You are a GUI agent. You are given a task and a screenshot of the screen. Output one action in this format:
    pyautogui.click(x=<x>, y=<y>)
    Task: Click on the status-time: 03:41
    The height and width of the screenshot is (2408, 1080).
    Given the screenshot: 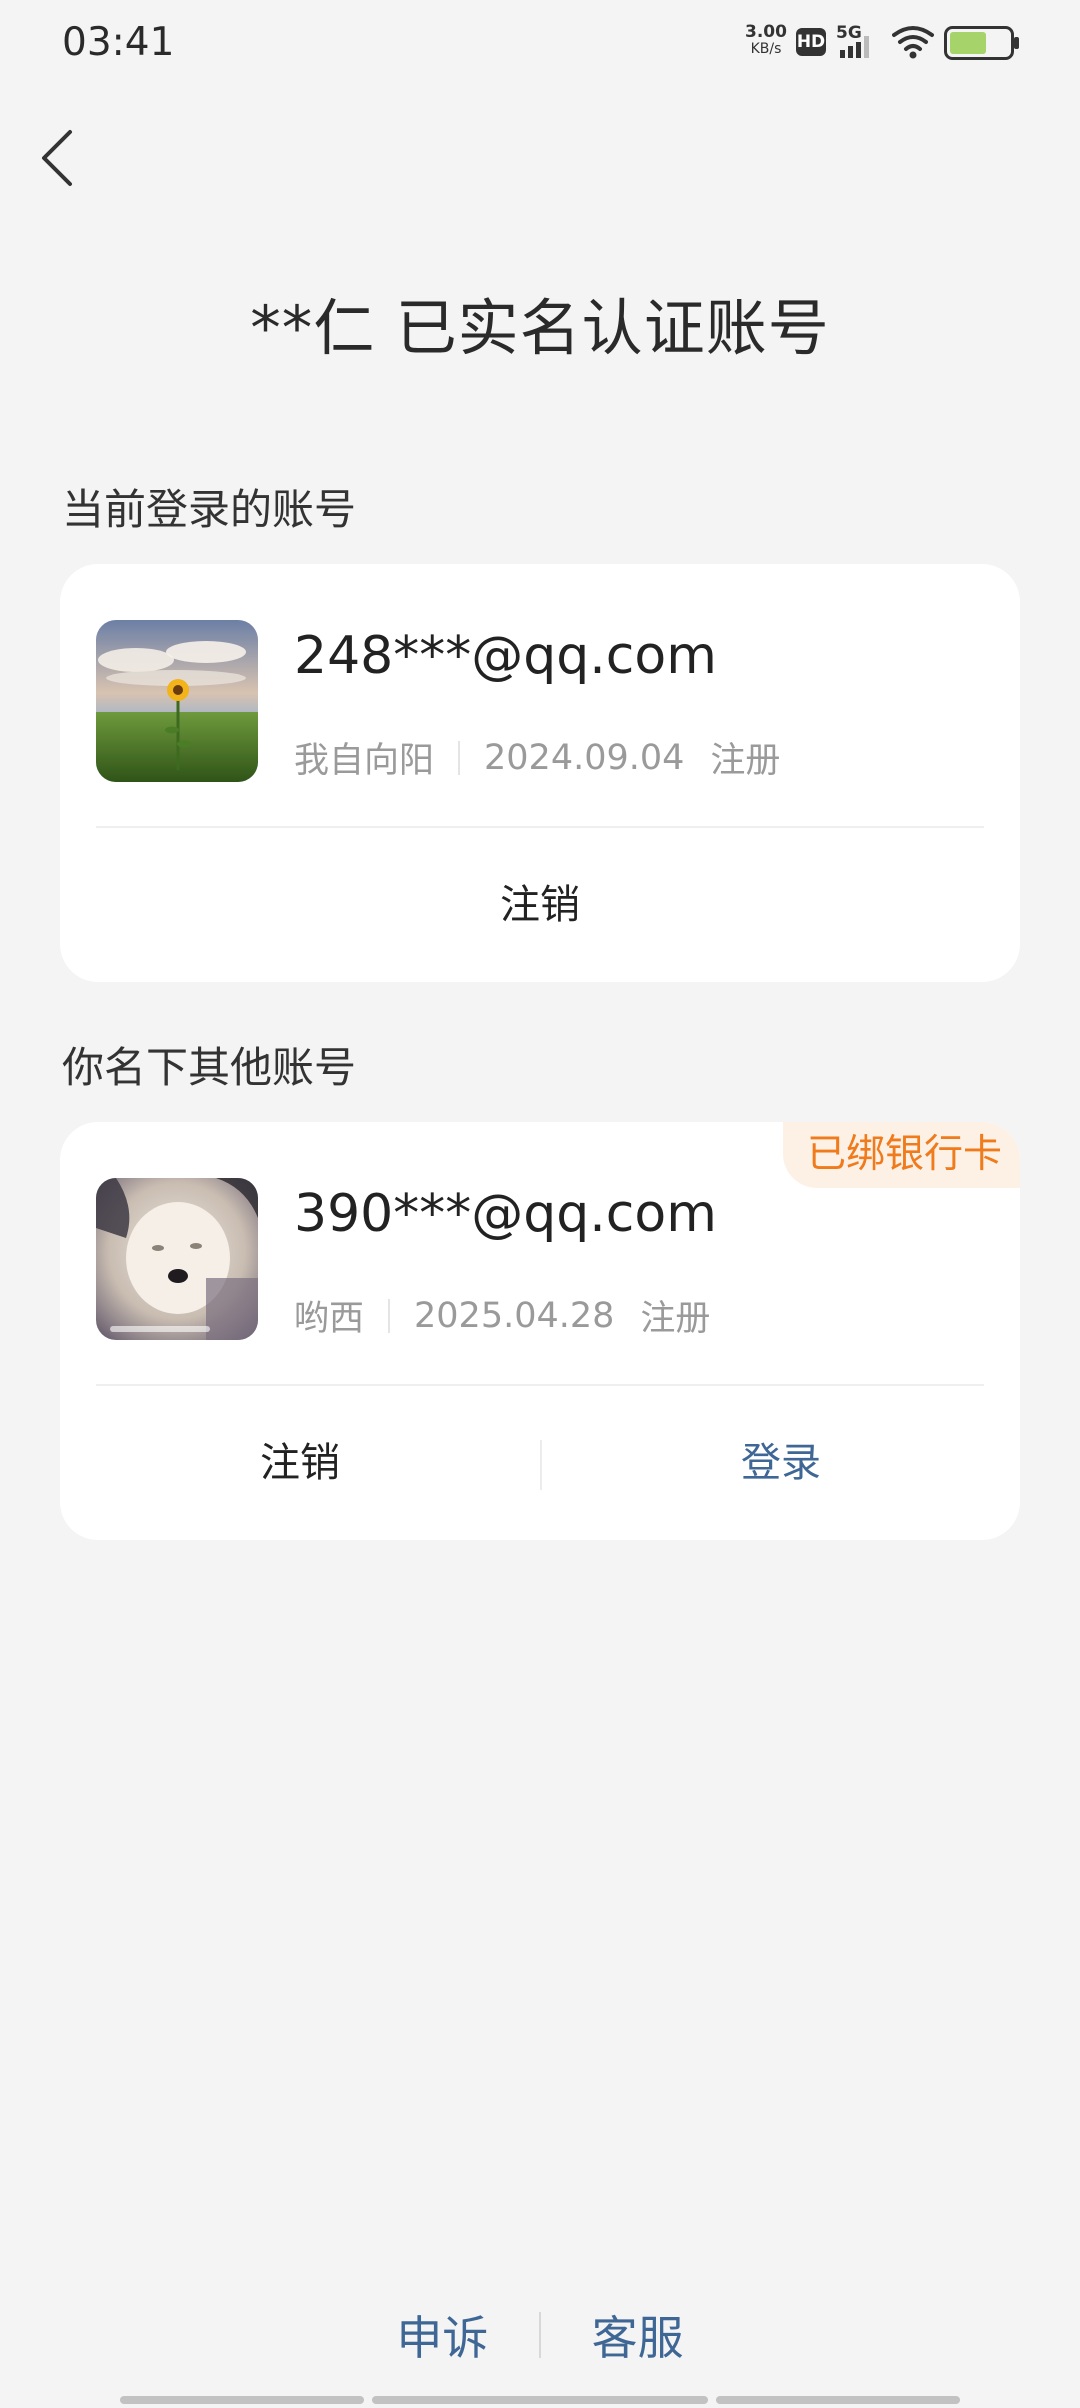 What is the action you would take?
    pyautogui.click(x=118, y=42)
    